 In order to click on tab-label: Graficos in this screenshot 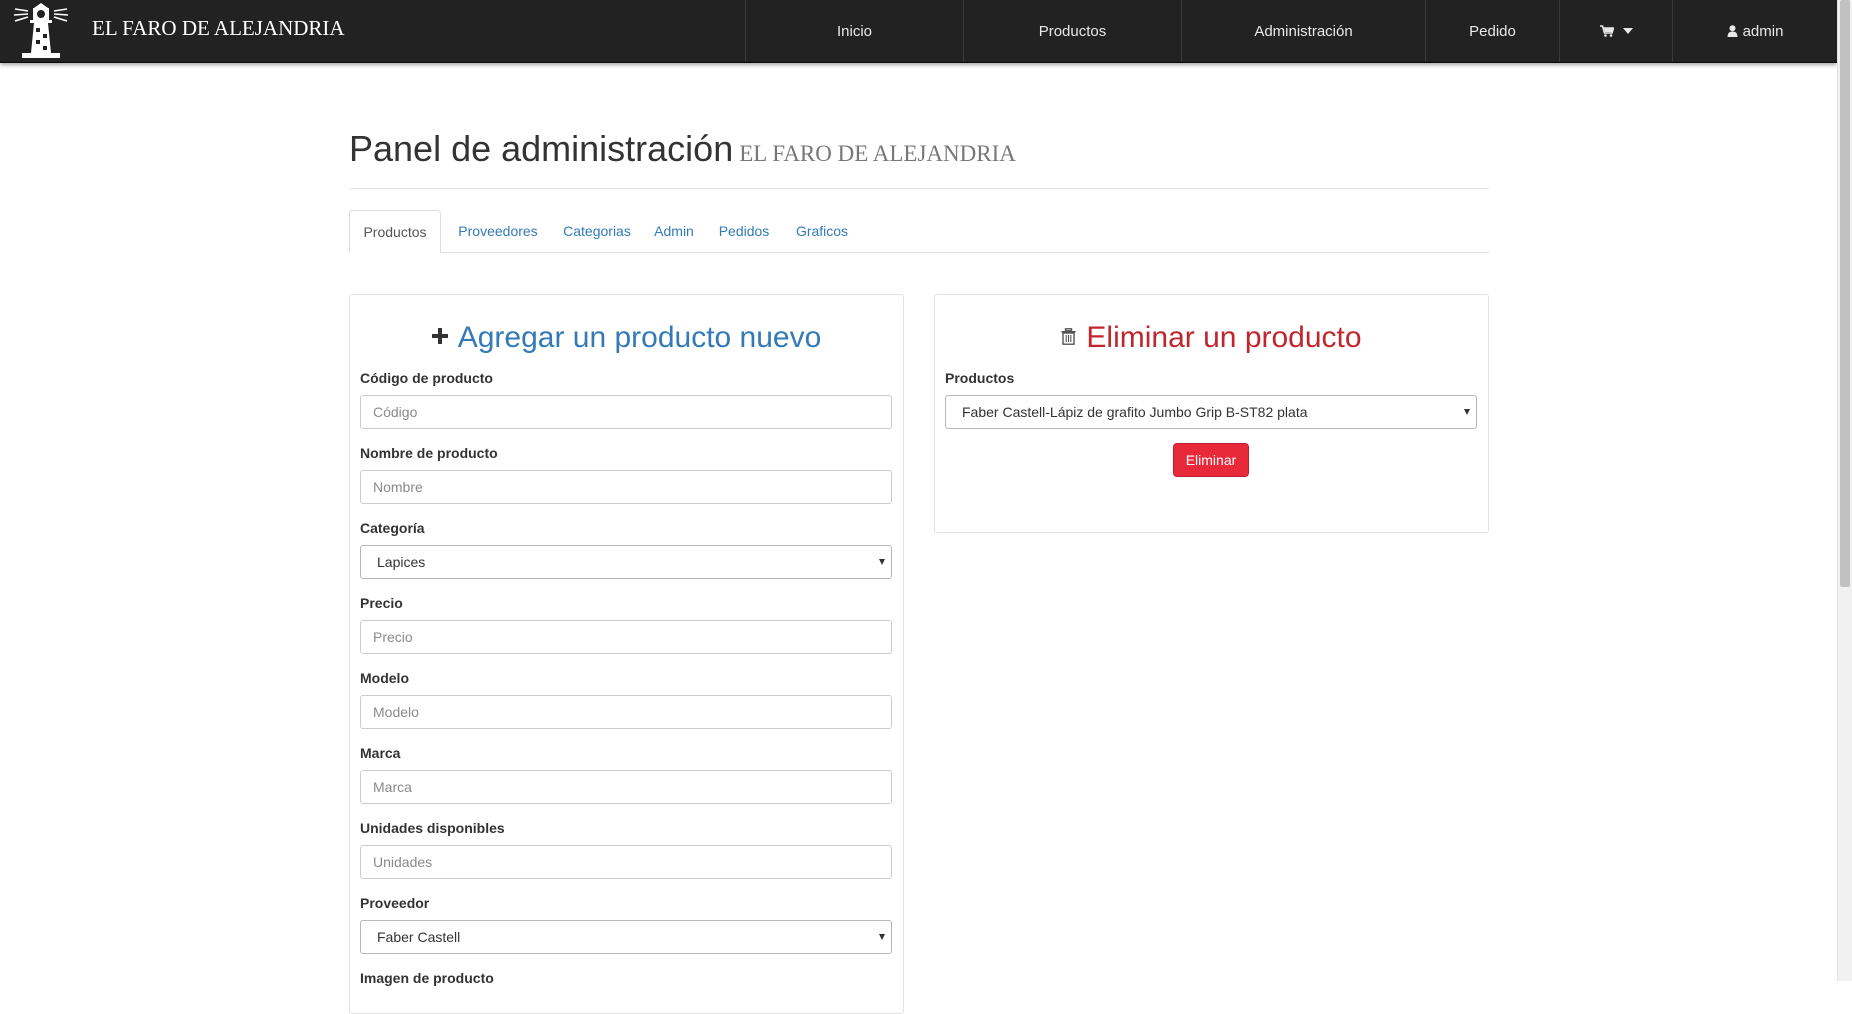, I will do `click(822, 231)`.